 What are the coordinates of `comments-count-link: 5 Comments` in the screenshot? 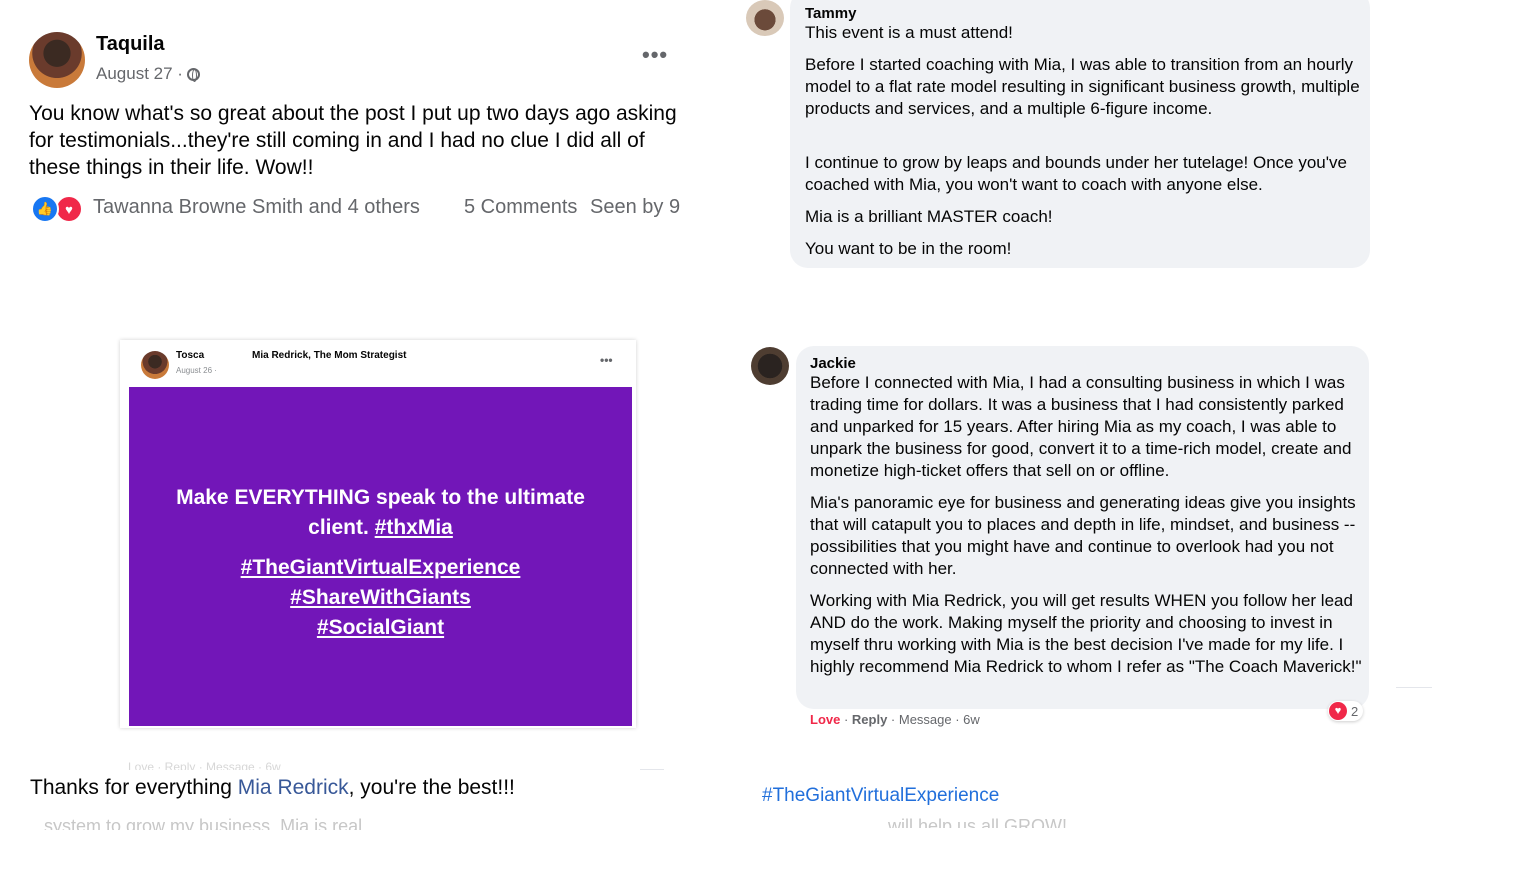 It's located at (520, 207).